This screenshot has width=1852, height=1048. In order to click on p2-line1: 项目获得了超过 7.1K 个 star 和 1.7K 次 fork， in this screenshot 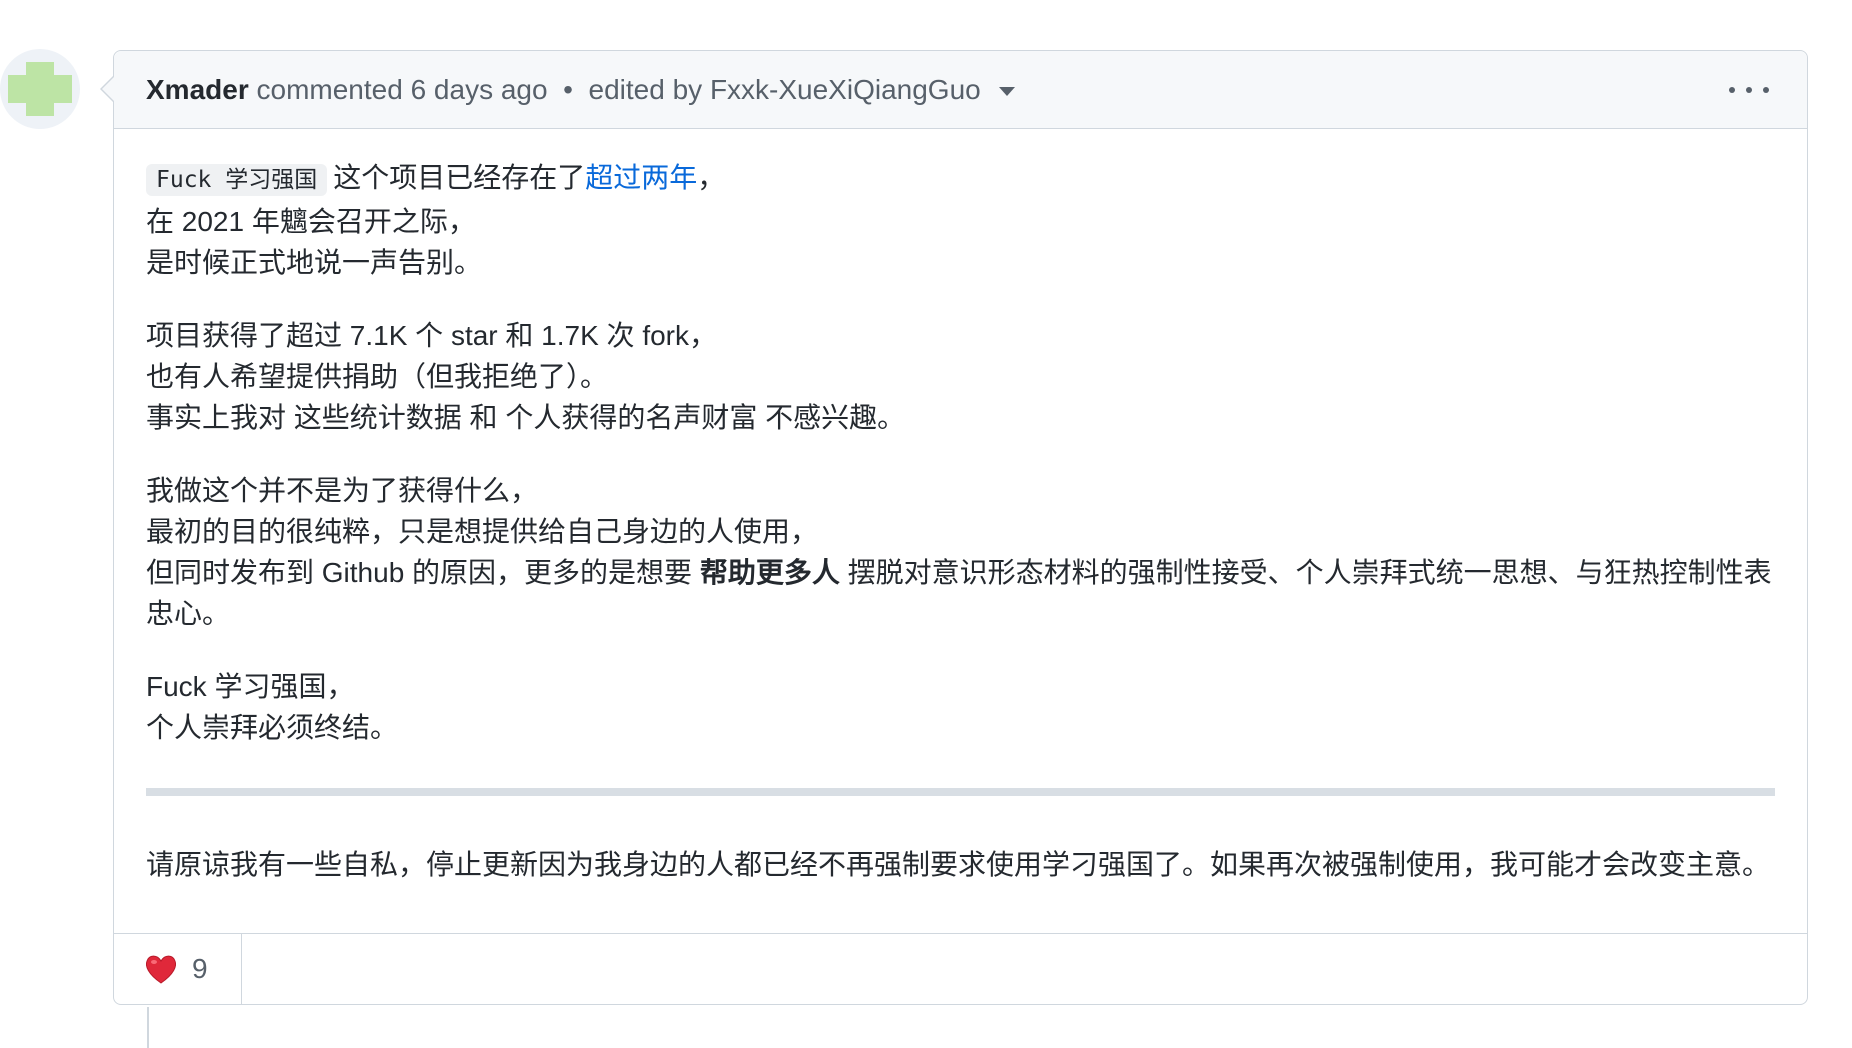, I will do `click(432, 335)`.